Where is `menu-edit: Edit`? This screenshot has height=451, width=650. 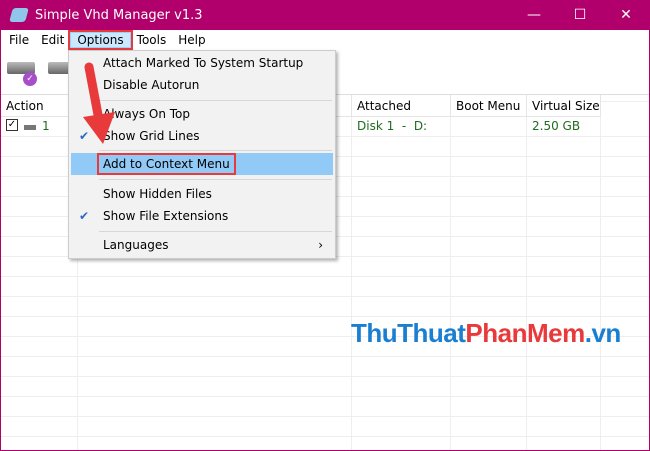
menu-edit: Edit is located at coordinates (52, 40).